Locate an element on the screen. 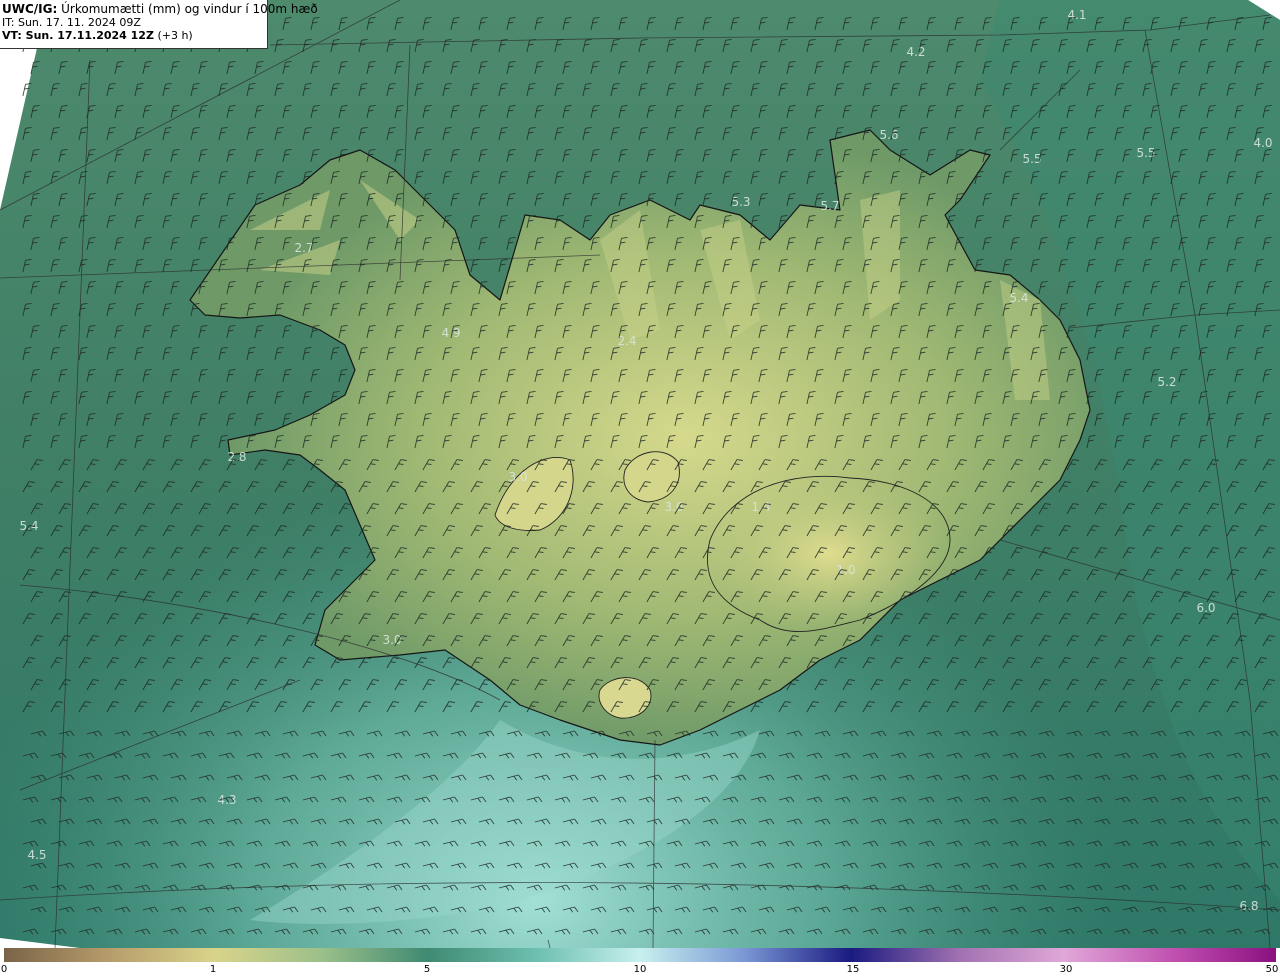 This screenshot has height=978, width=1280. colorbar-tick-label: 10 is located at coordinates (640, 969).